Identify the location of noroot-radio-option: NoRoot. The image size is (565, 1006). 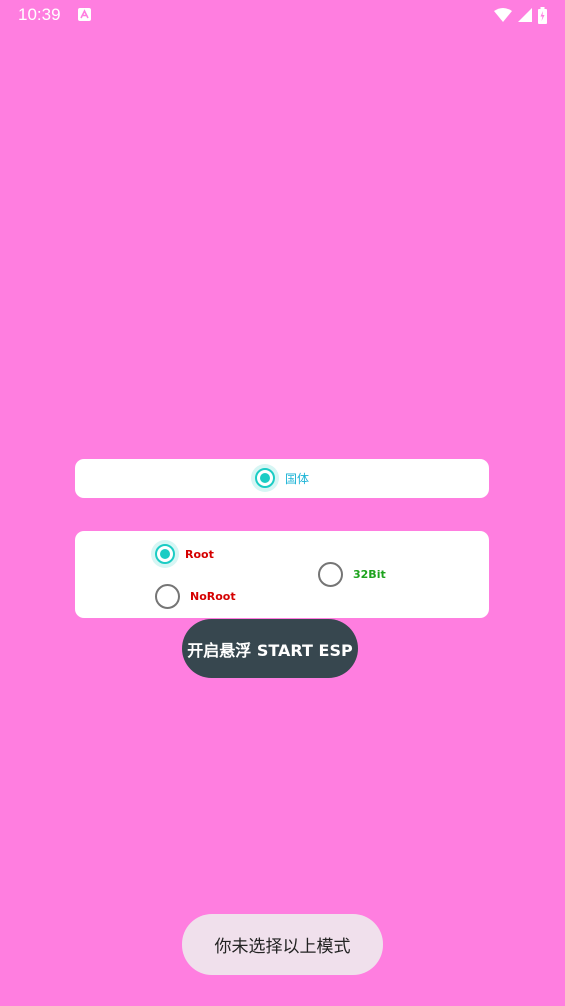
(195, 596).